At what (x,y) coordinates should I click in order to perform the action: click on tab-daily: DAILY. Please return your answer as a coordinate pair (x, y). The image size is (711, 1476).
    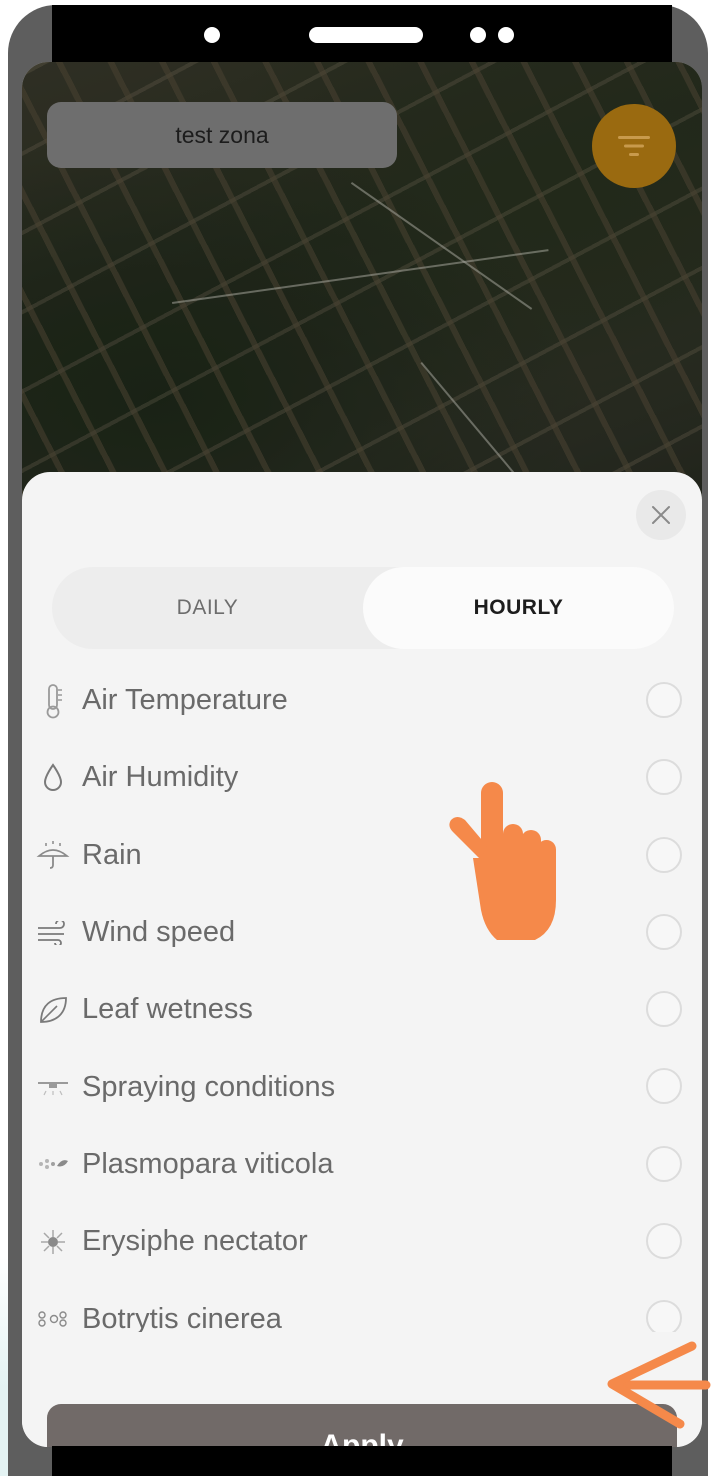
    Looking at the image, I should click on (207, 608).